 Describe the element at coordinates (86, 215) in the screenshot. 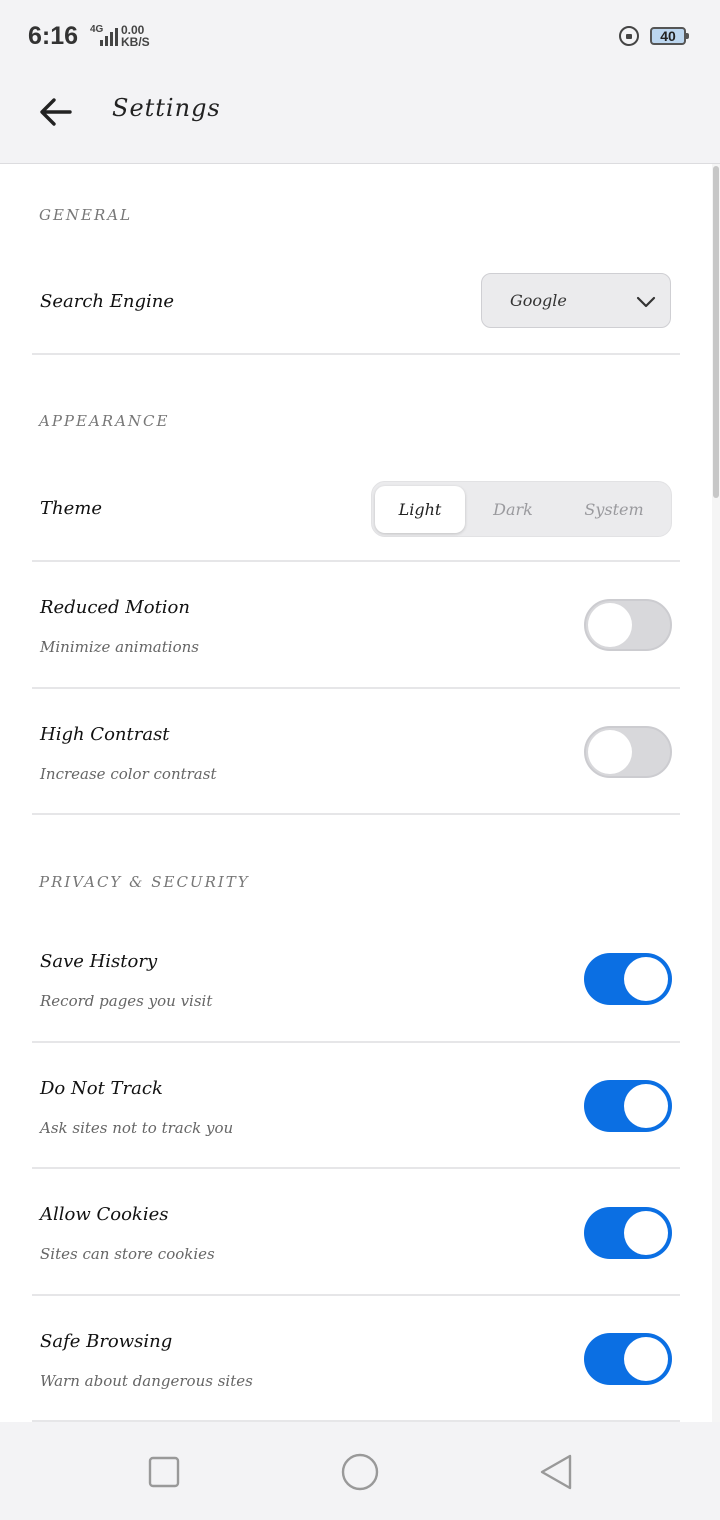

I see `section-header-general: GENERAL` at that location.